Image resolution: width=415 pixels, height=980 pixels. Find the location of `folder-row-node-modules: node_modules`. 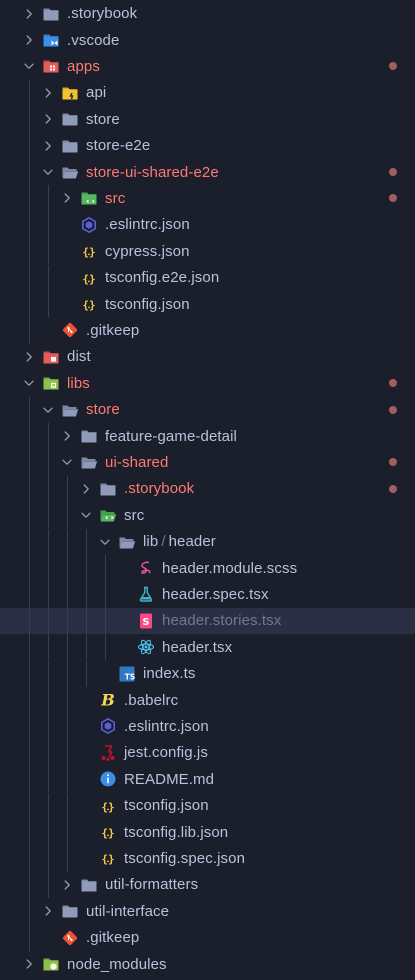

folder-row-node-modules: node_modules is located at coordinates (207, 964).